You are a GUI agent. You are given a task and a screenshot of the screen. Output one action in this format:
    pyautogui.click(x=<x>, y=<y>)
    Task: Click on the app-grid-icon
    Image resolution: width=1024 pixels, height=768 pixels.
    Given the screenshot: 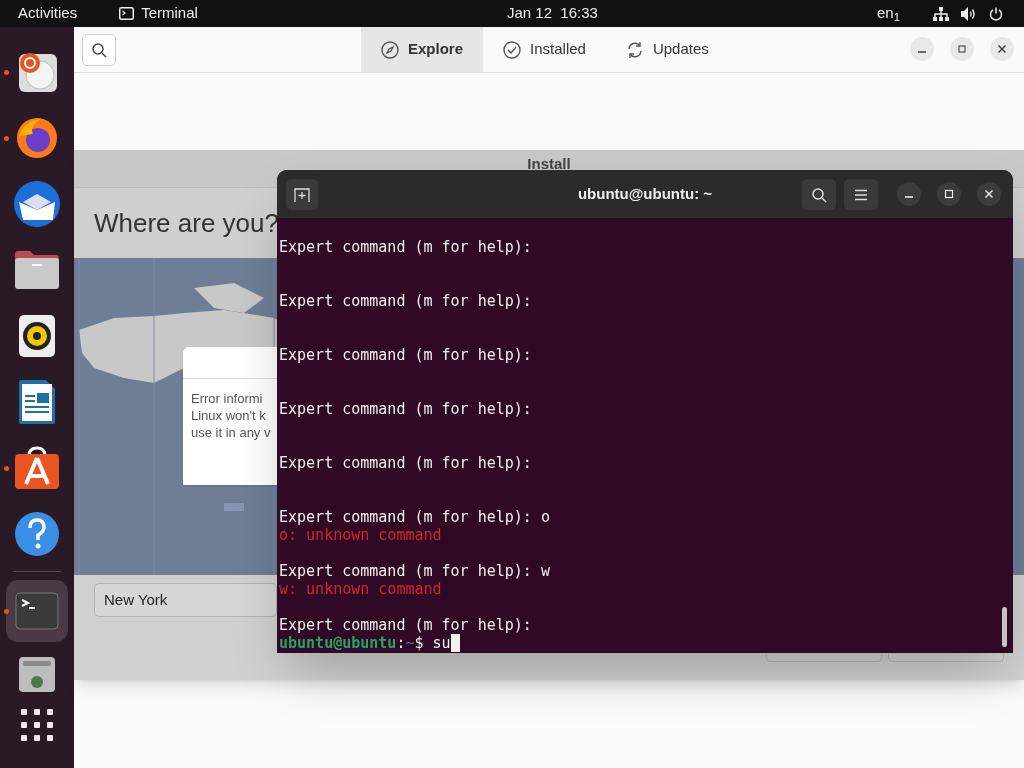 What is the action you would take?
    pyautogui.click(x=37, y=725)
    